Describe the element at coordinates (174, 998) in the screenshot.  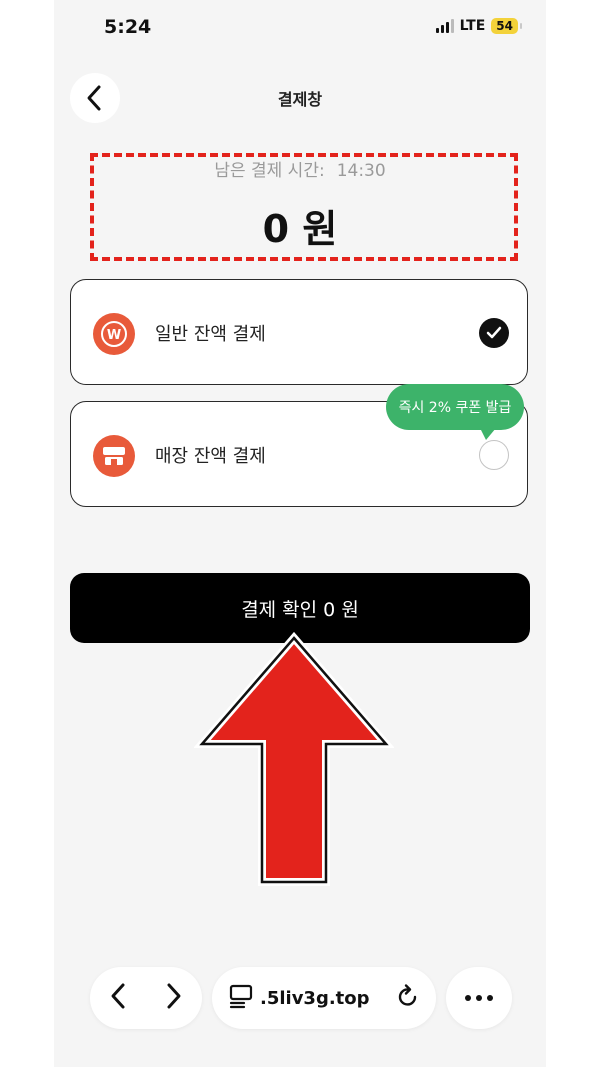
I see `browser-forward-icon` at that location.